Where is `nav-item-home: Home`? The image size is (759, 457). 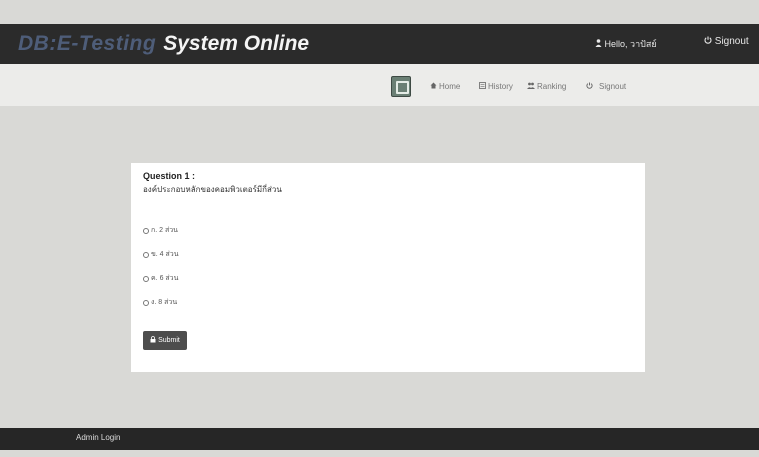 nav-item-home: Home is located at coordinates (445, 86).